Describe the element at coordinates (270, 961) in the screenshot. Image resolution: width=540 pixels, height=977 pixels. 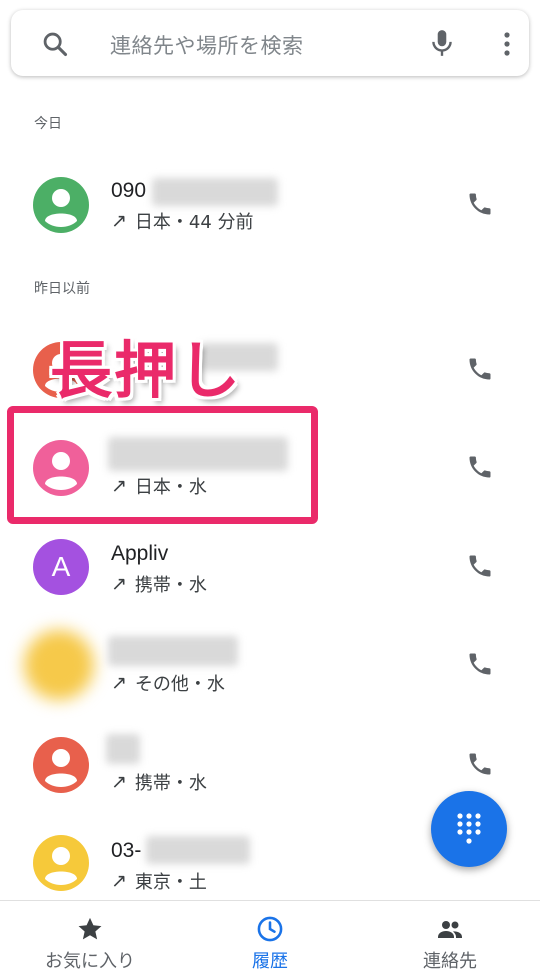
I see `nav-label: 履歴` at that location.